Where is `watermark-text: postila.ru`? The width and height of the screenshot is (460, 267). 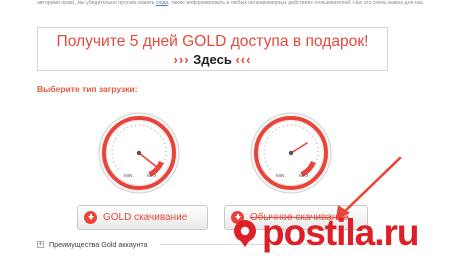 watermark-text: postila.ru is located at coordinates (341, 232).